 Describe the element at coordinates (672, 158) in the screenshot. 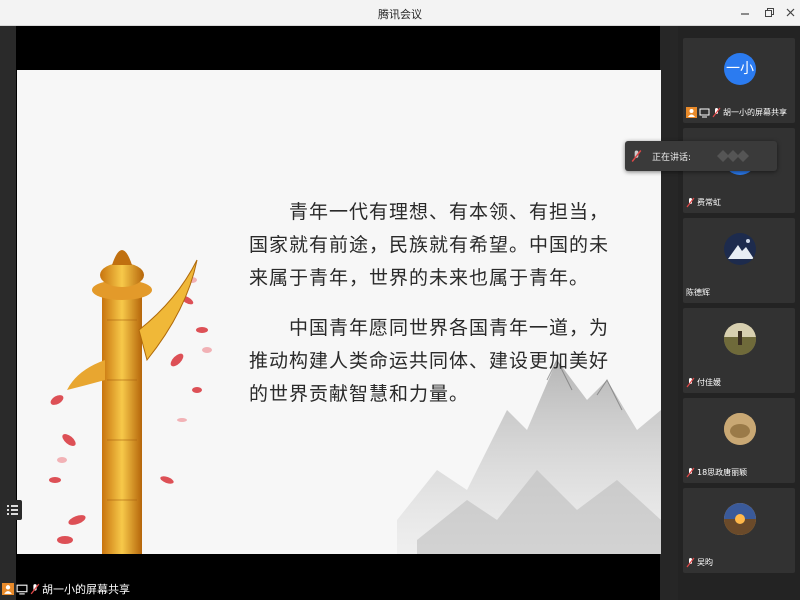

I see `speaking-label: 正在讲话:` at that location.